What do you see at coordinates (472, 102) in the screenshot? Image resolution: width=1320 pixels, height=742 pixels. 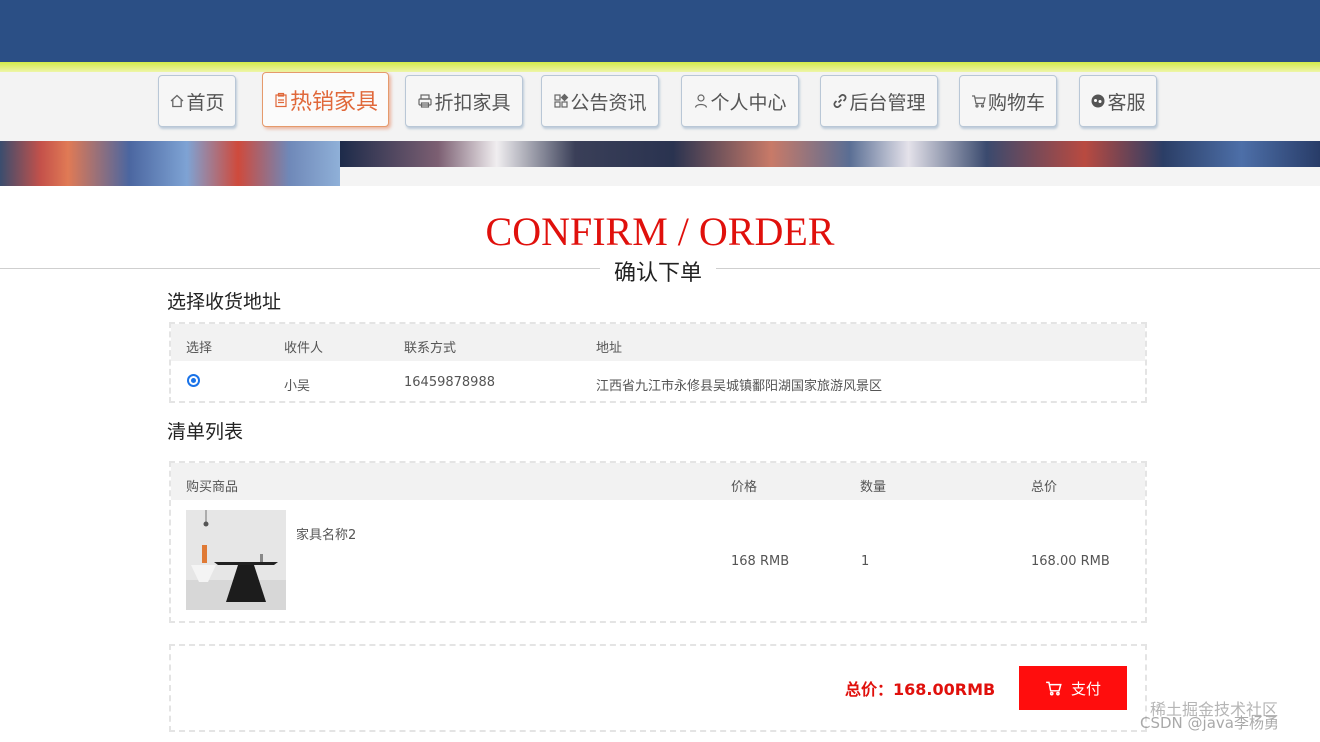 I see `nav-item-label: 折扣家具` at bounding box center [472, 102].